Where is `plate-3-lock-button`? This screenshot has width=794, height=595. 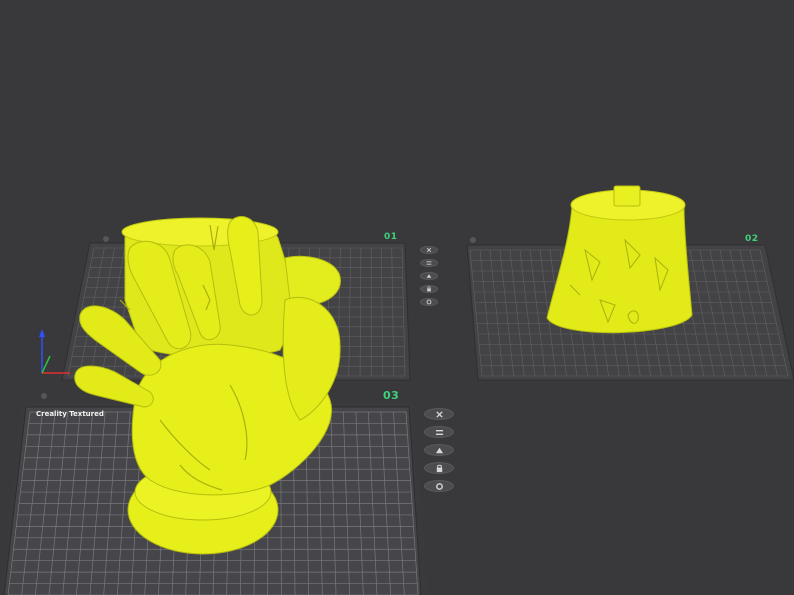 plate-3-lock-button is located at coordinates (439, 468).